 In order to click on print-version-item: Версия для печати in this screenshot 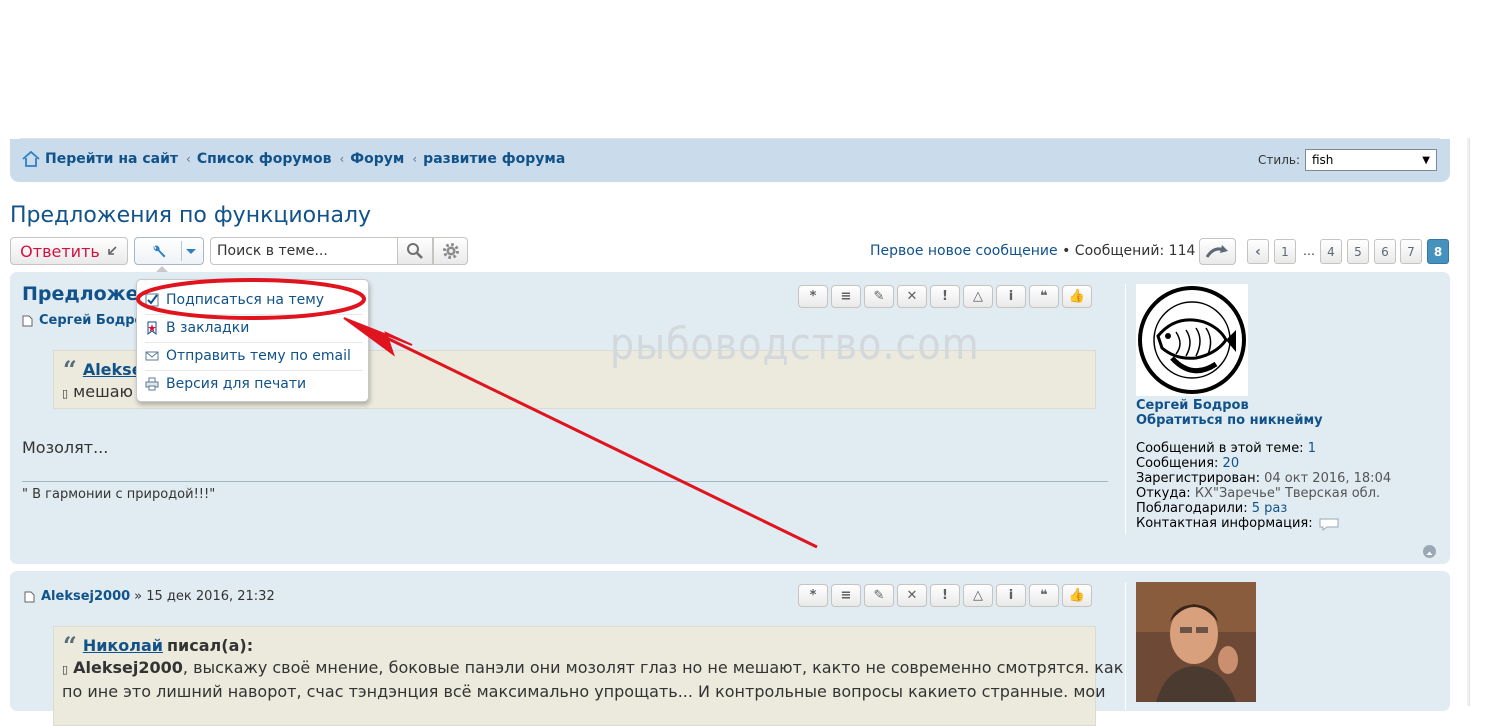, I will do `click(254, 384)`.